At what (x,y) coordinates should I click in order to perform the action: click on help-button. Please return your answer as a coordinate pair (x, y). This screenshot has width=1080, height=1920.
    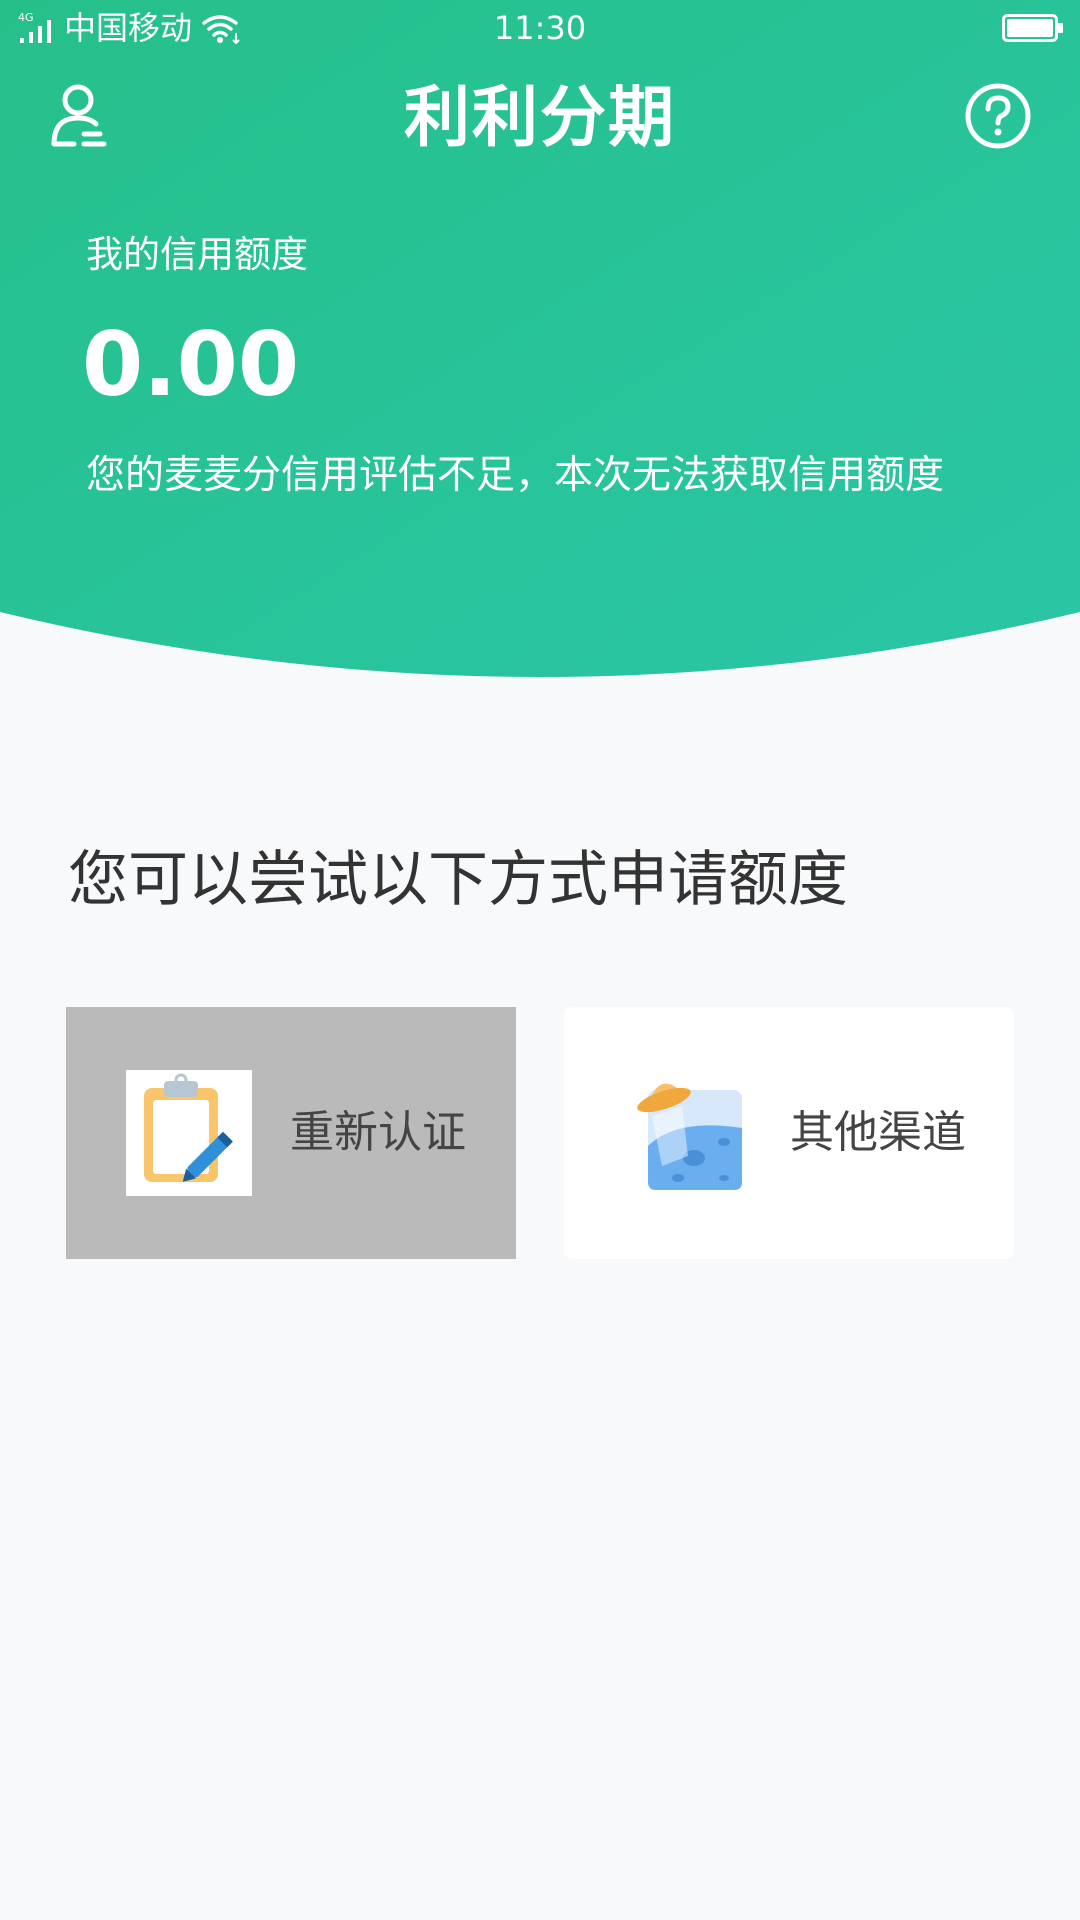
    Looking at the image, I should click on (998, 116).